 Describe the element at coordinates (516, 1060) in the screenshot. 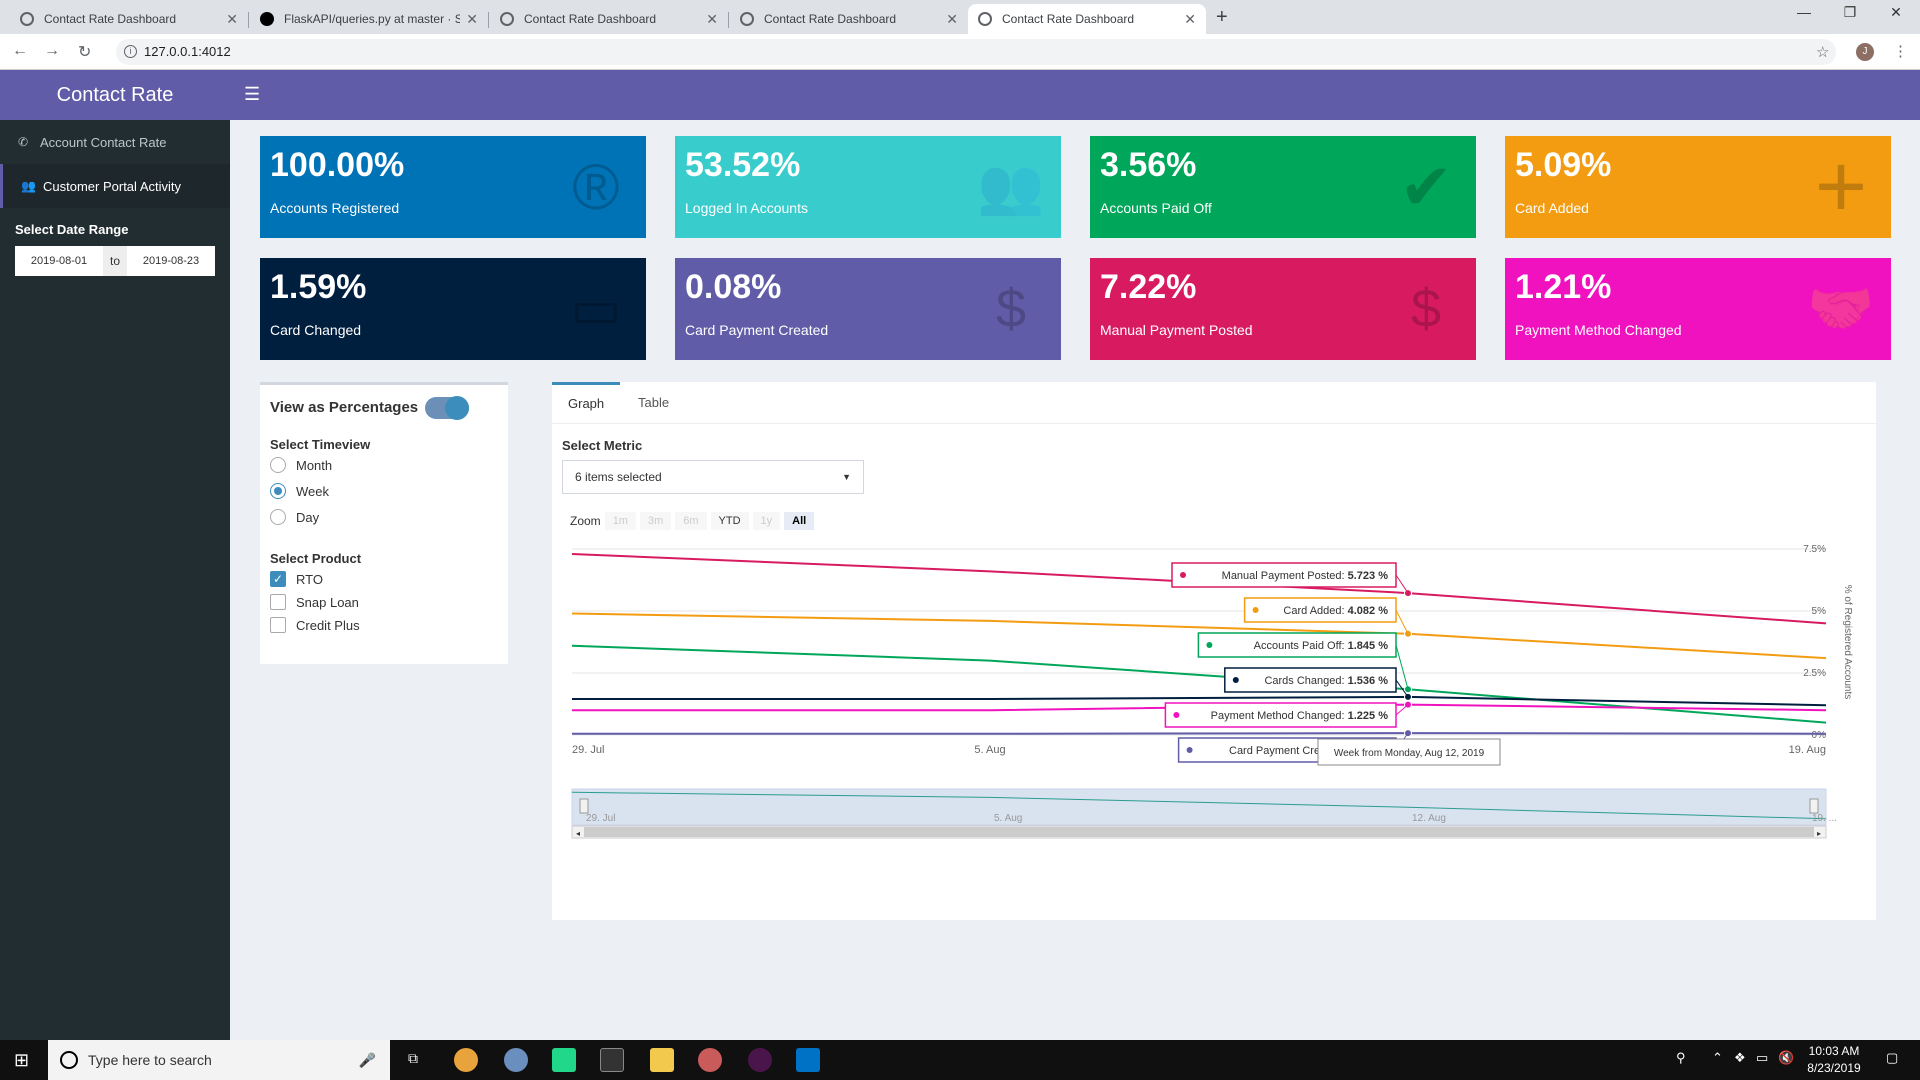

I see `r-icon` at that location.